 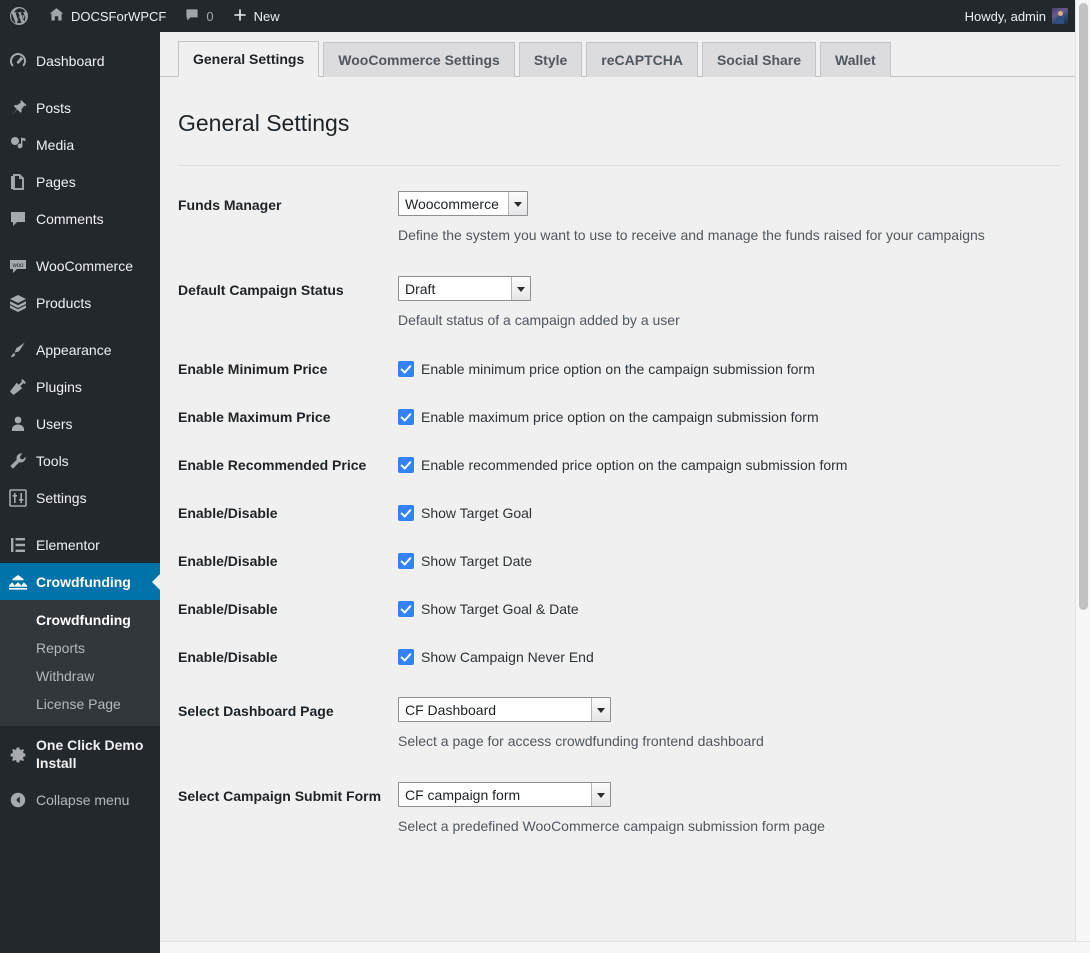 What do you see at coordinates (80, 704) in the screenshot?
I see `submenu-item-license-page: License Page` at bounding box center [80, 704].